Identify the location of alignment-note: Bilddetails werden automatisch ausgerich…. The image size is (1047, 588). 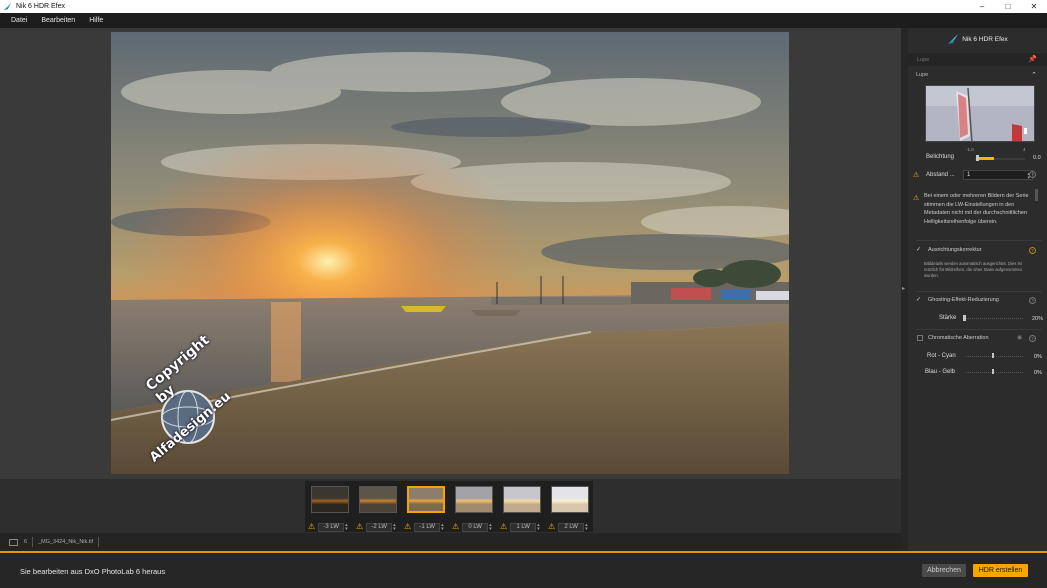
(973, 269).